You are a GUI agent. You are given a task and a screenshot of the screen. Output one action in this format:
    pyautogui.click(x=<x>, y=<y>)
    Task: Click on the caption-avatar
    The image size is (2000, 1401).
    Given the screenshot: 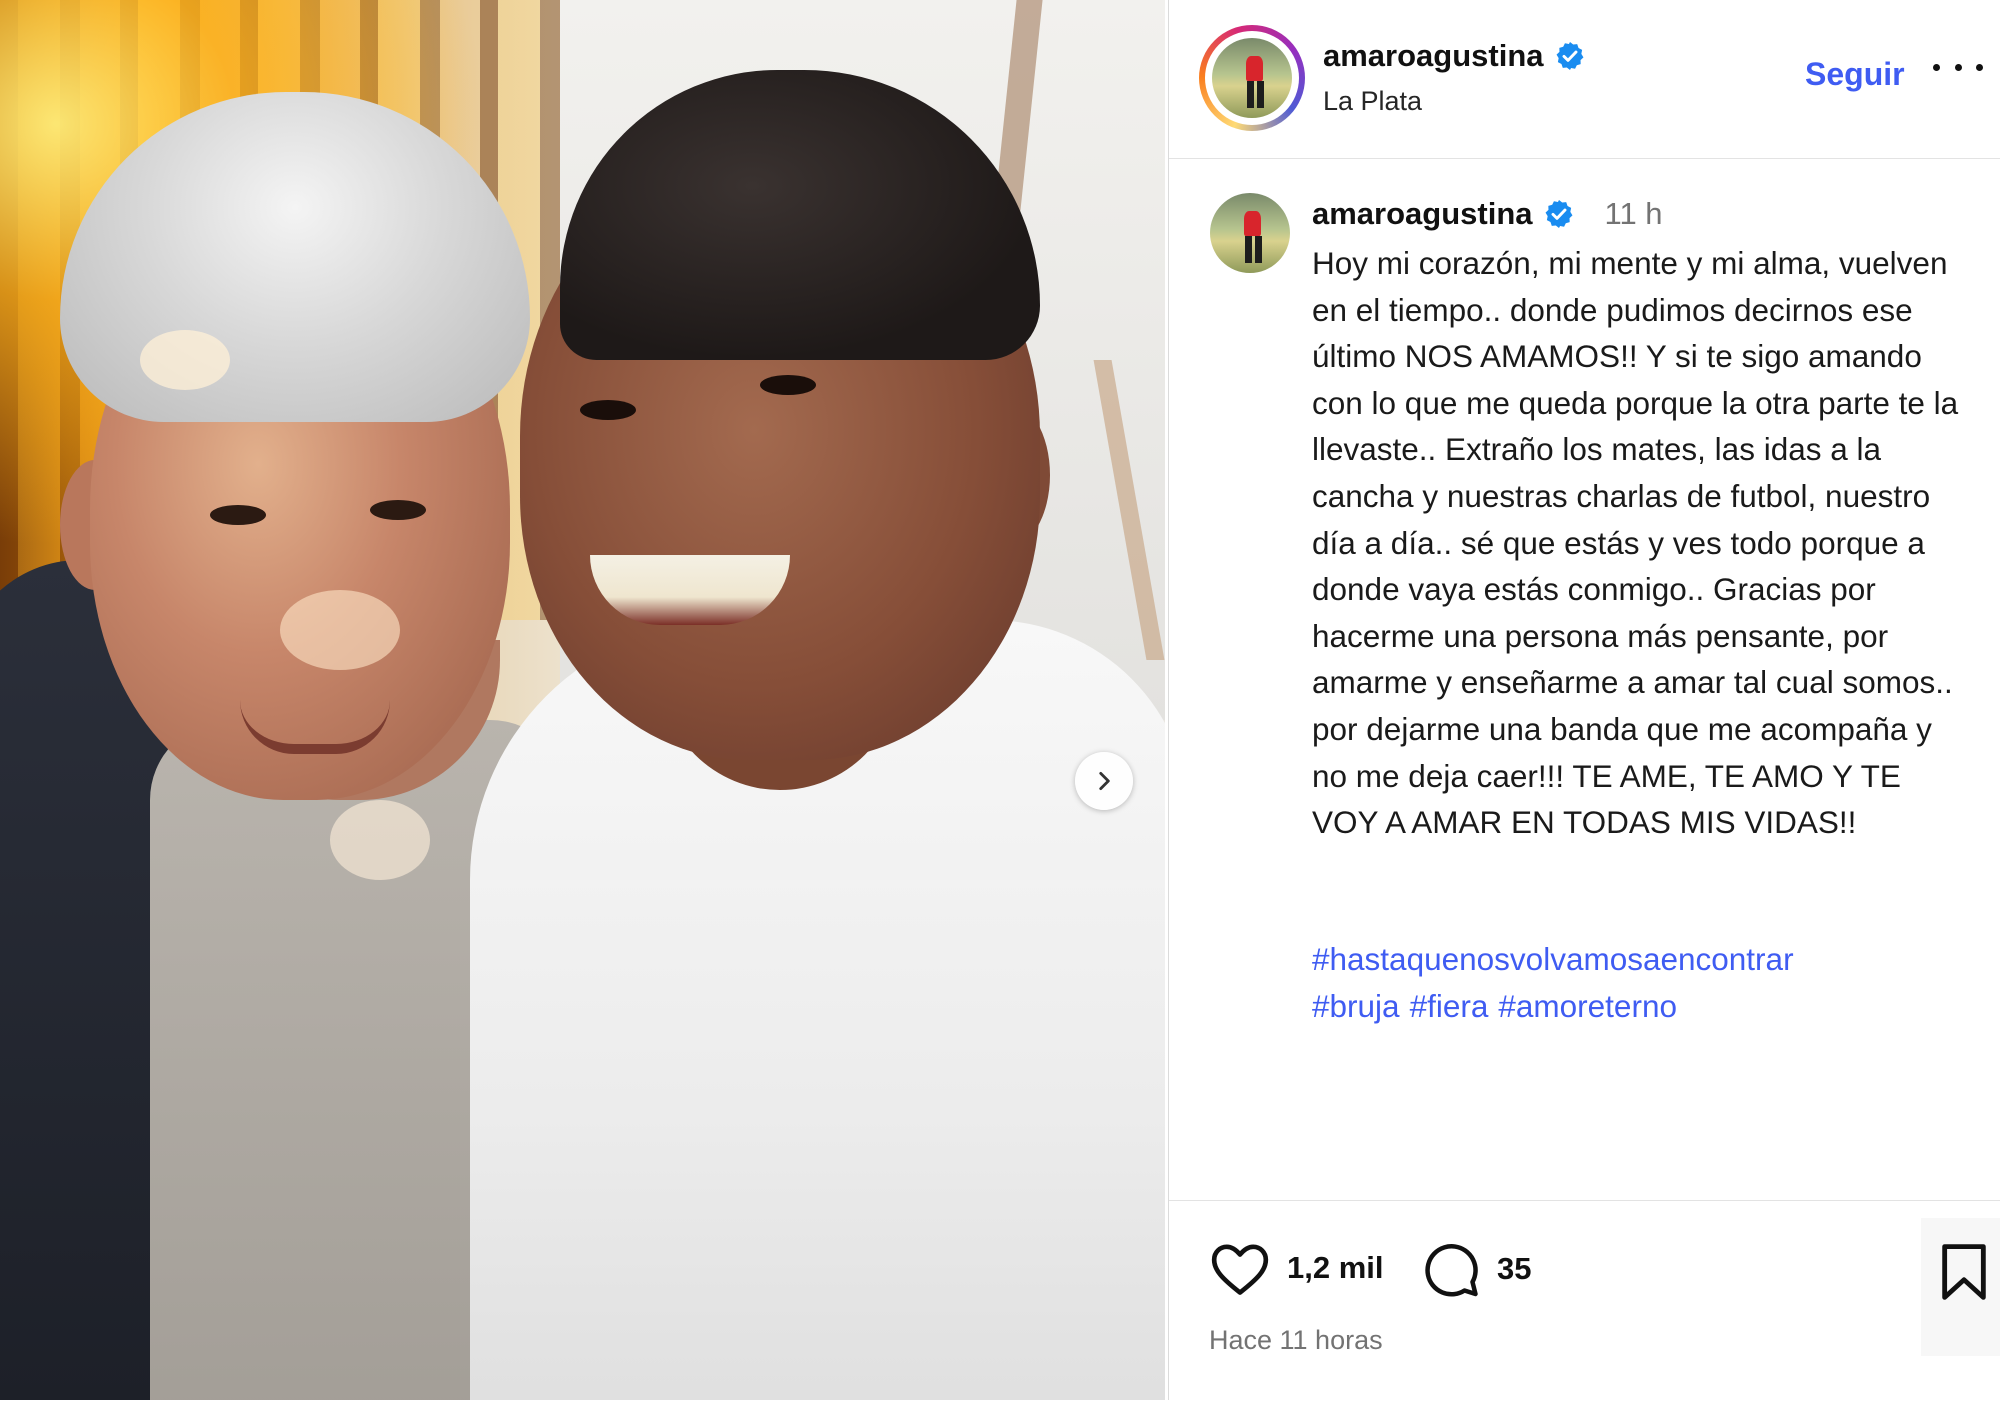 What is the action you would take?
    pyautogui.click(x=1250, y=233)
    